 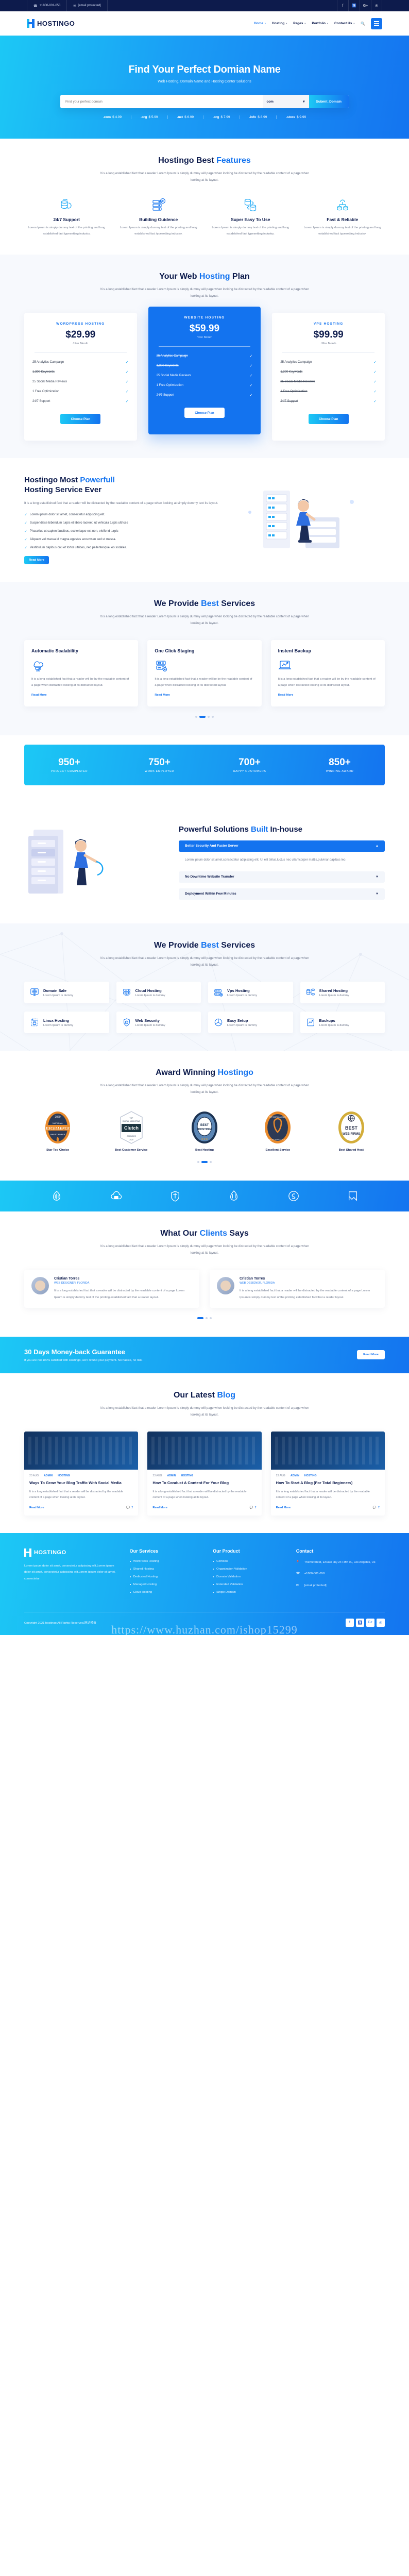 I want to click on counter-label: WORK EMPLOYED, so click(x=159, y=771).